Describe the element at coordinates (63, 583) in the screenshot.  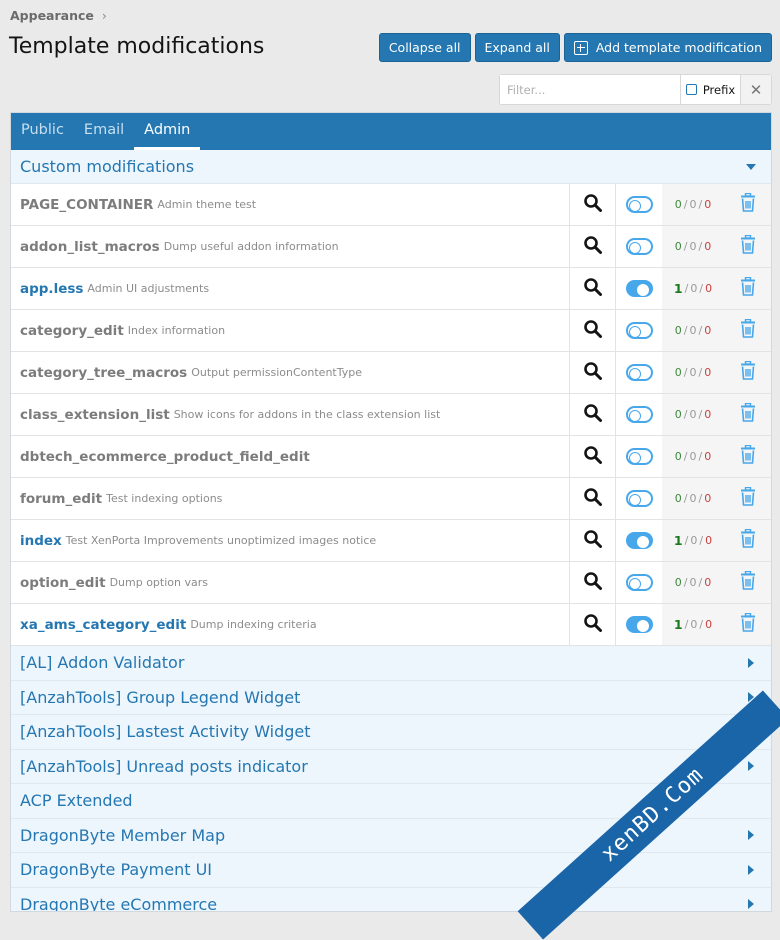
I see `template-name: option_edit` at that location.